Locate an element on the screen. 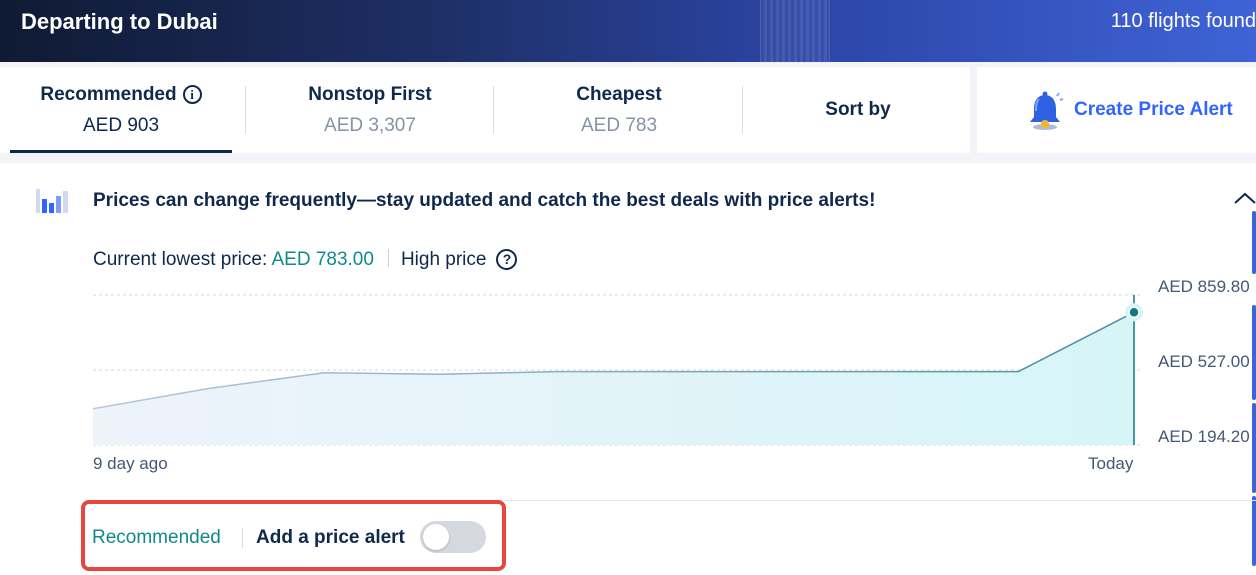  help-icon: ? is located at coordinates (507, 259).